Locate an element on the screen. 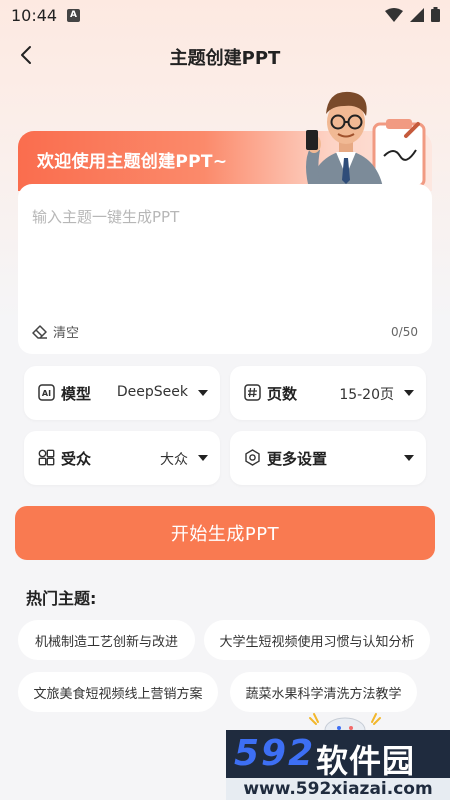 This screenshot has height=800, width=450. topic-input is located at coordinates (222, 256).